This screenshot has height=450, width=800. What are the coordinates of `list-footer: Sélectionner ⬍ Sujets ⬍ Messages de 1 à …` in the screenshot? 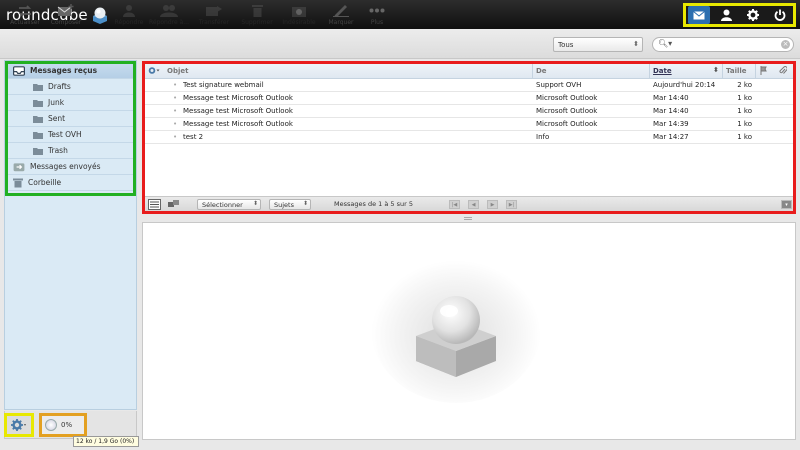 It's located at (469, 203).